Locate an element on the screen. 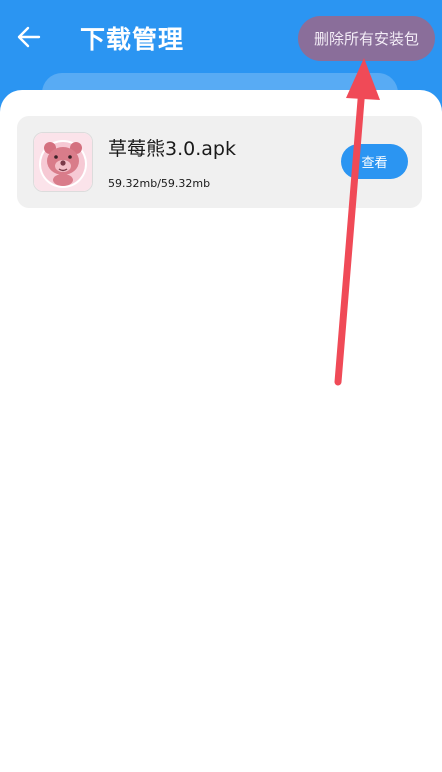 The height and width of the screenshot is (772, 442). delete-all-packages-button: 删除所有安装包 is located at coordinates (366, 38).